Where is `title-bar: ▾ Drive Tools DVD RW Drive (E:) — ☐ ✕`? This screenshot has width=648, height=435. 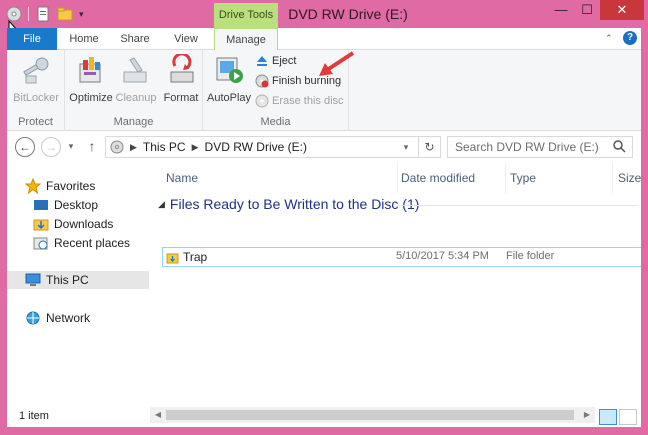
title-bar: ▾ Drive Tools DVD RW Drive (E:) — ☐ ✕ is located at coordinates (324, 14).